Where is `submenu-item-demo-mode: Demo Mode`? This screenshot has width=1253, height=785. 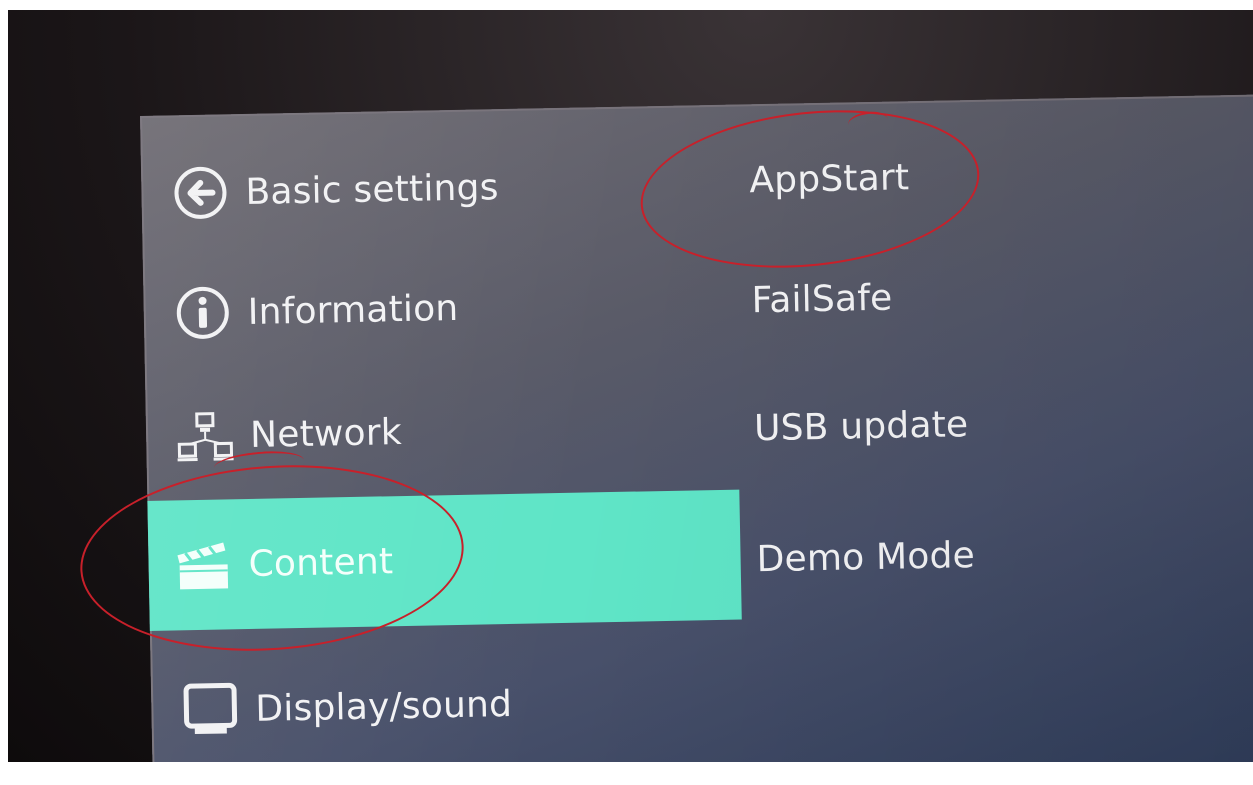
submenu-item-demo-mode: Demo Mode is located at coordinates (866, 557).